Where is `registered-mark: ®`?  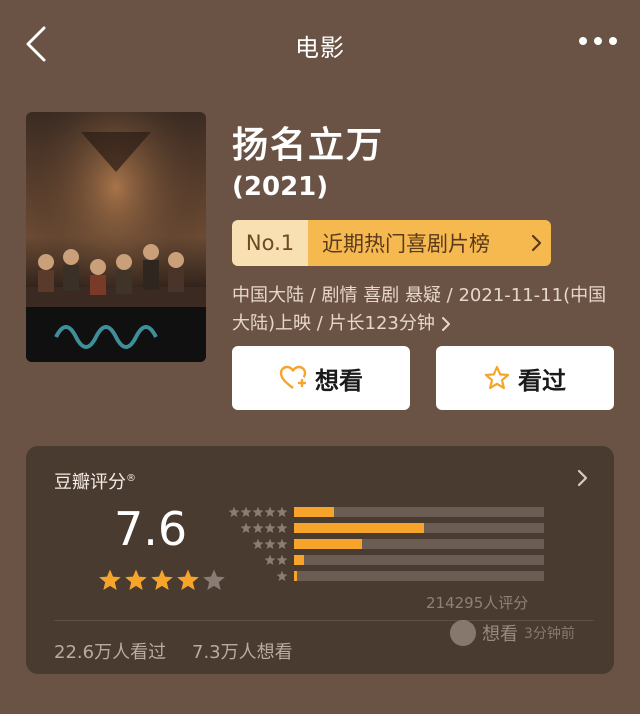
registered-mark: ® is located at coordinates (131, 478).